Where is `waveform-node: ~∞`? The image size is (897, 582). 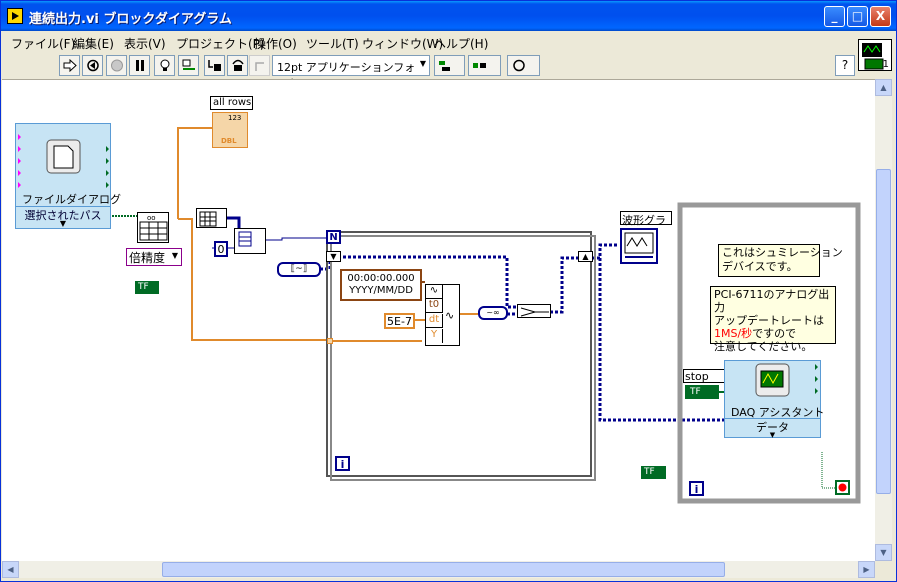 waveform-node: ~∞ is located at coordinates (493, 313).